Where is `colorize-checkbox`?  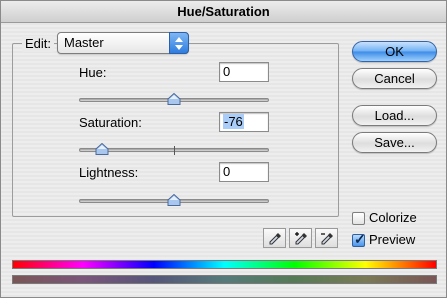
colorize-checkbox is located at coordinates (358, 218).